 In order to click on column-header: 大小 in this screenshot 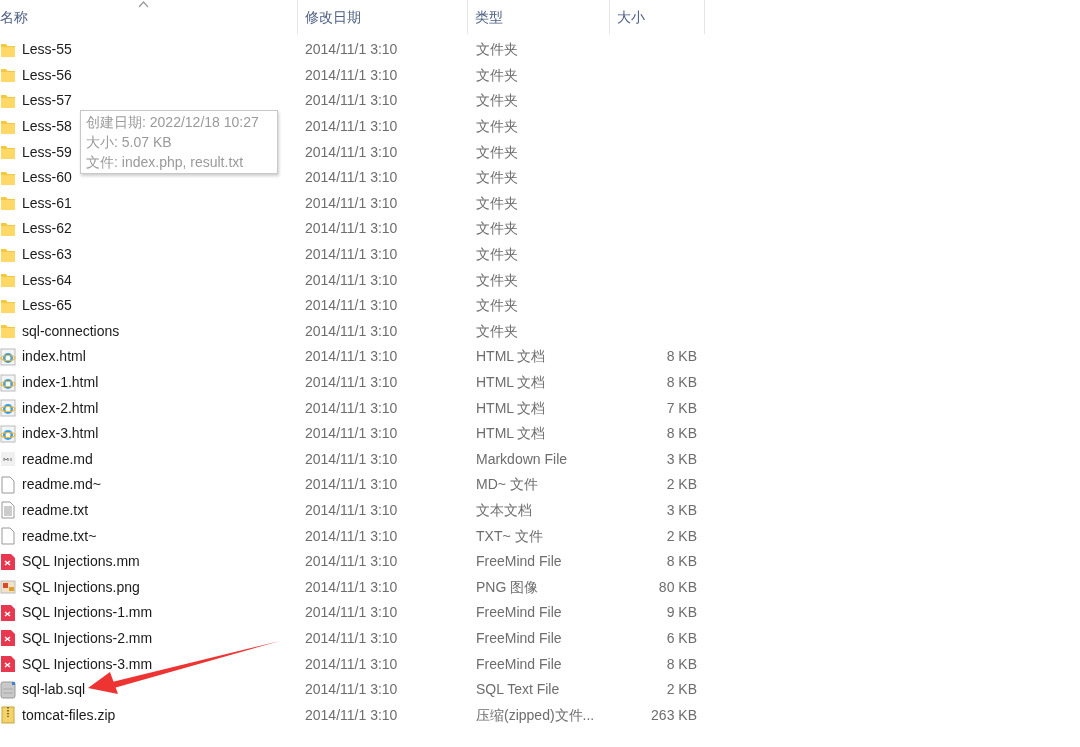, I will do `click(657, 17)`.